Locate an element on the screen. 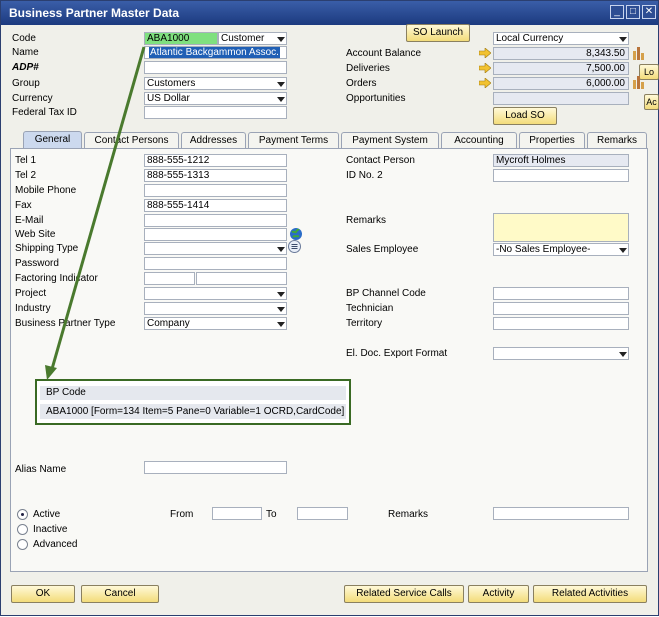  bp-type-select: Customer is located at coordinates (252, 38).